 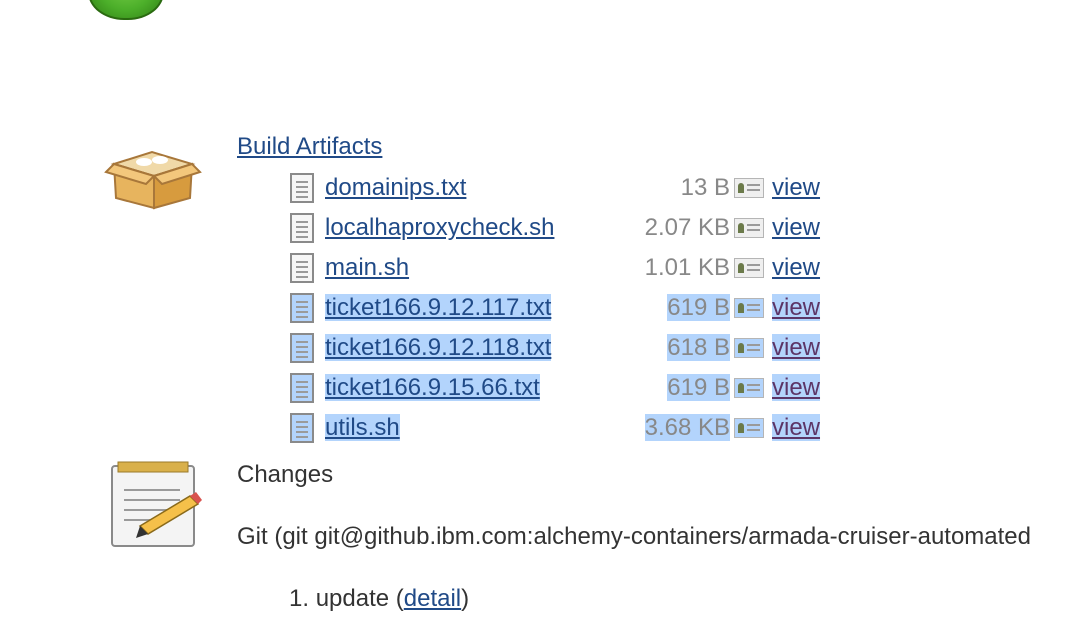 What do you see at coordinates (362, 427) in the screenshot?
I see `artifact-file-link: utils.sh` at bounding box center [362, 427].